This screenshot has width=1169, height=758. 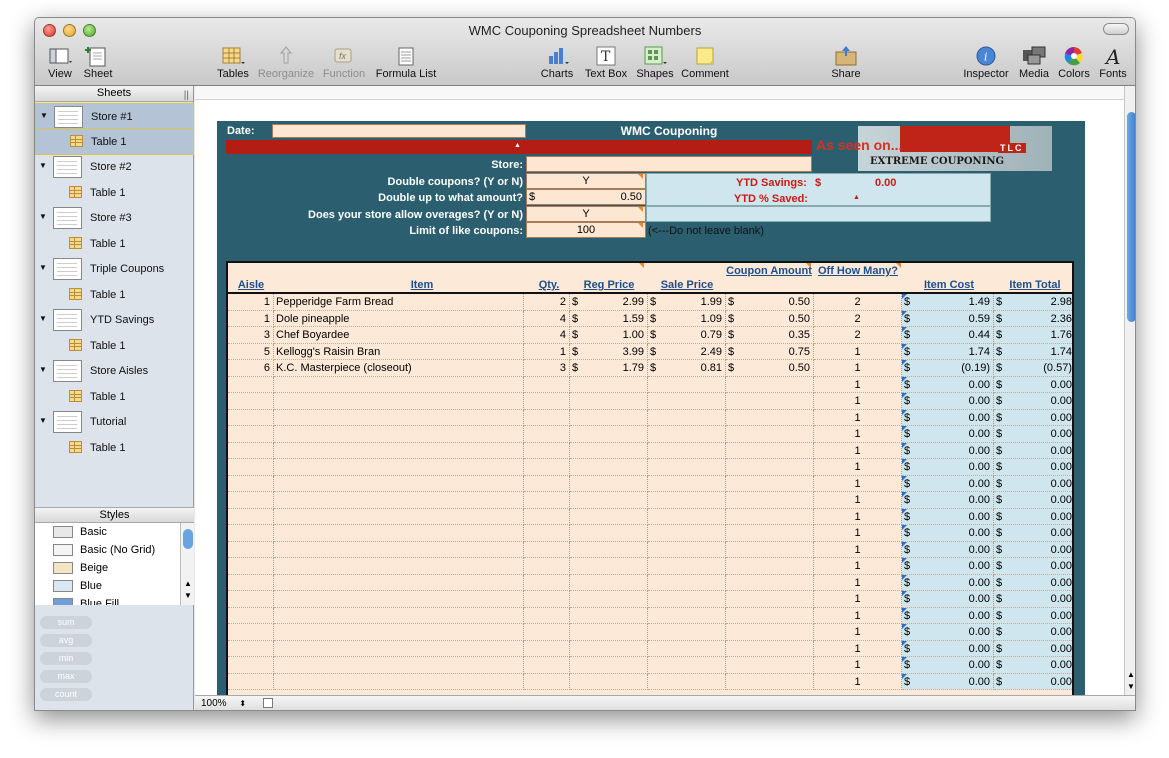 What do you see at coordinates (655, 64) in the screenshot?
I see `shapes-button: Shapes` at bounding box center [655, 64].